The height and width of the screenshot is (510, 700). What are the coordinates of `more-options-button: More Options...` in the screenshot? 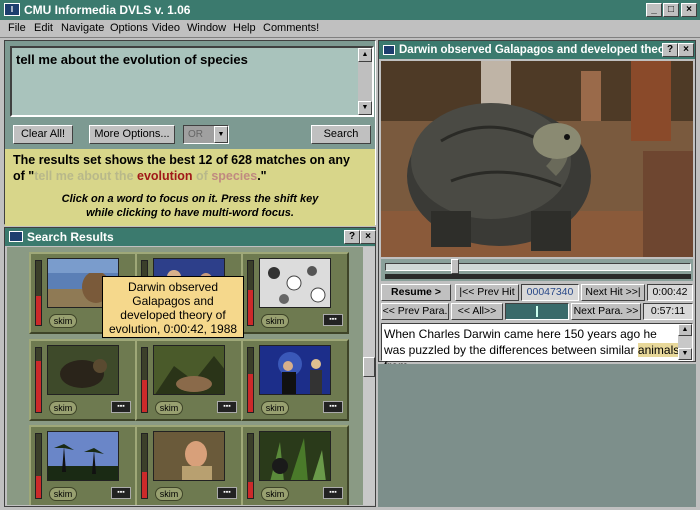 It's located at (132, 134).